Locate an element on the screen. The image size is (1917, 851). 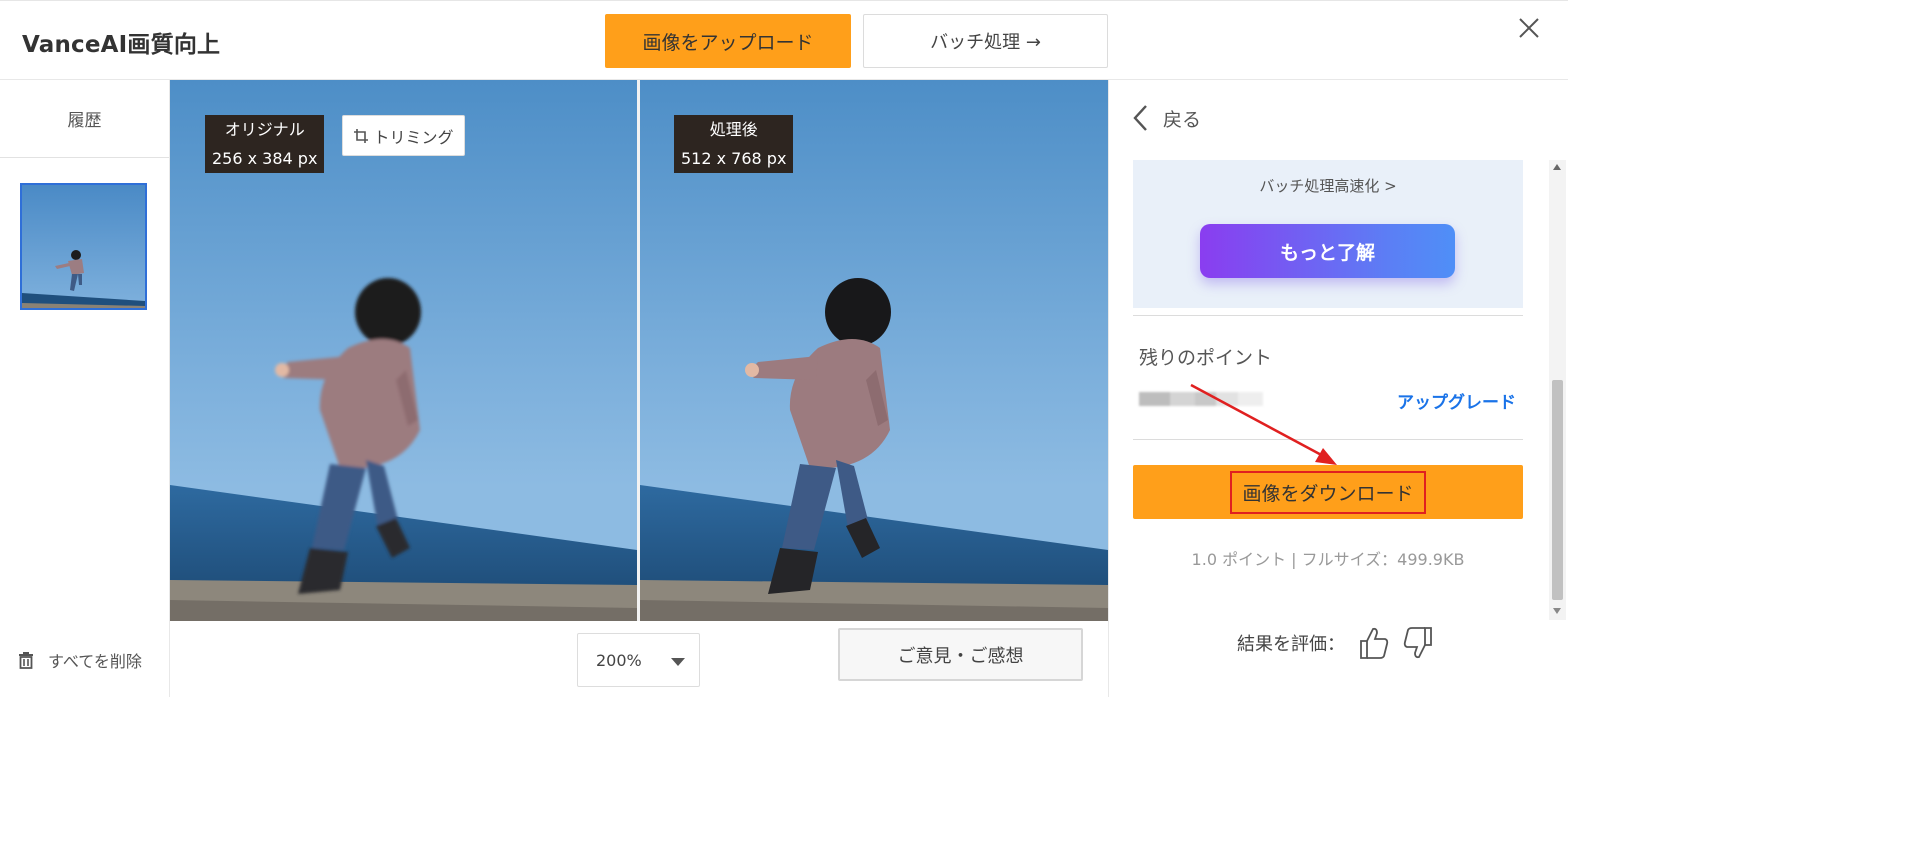
delete-all-button: すべてを削除 is located at coordinates (79, 660).